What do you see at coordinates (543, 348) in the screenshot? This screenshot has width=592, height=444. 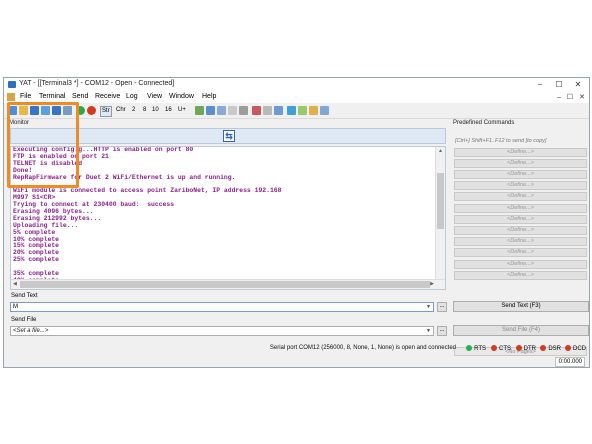 I see `dsr-led-icon` at bounding box center [543, 348].